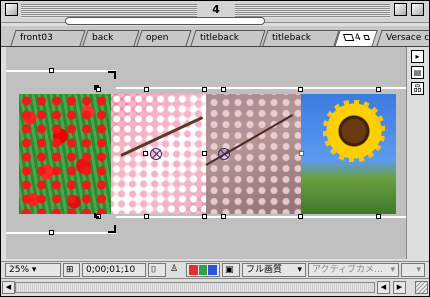  I want to click on close-box-icon, so click(11, 9).